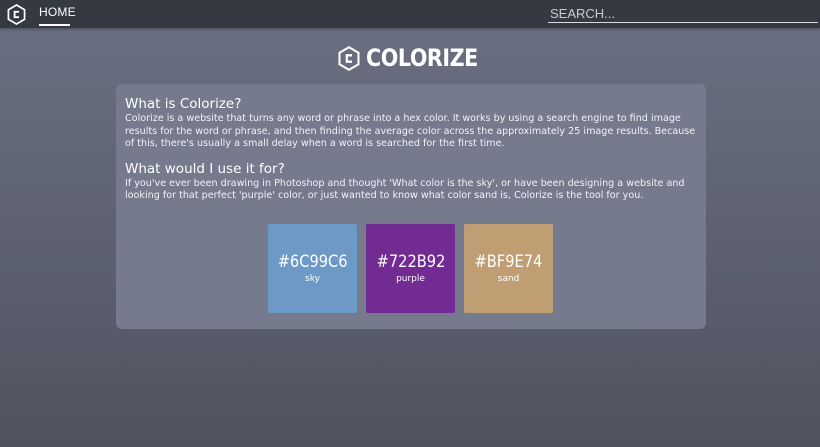 The image size is (820, 447). What do you see at coordinates (508, 262) in the screenshot?
I see `swatch-hex: #BF9E74` at bounding box center [508, 262].